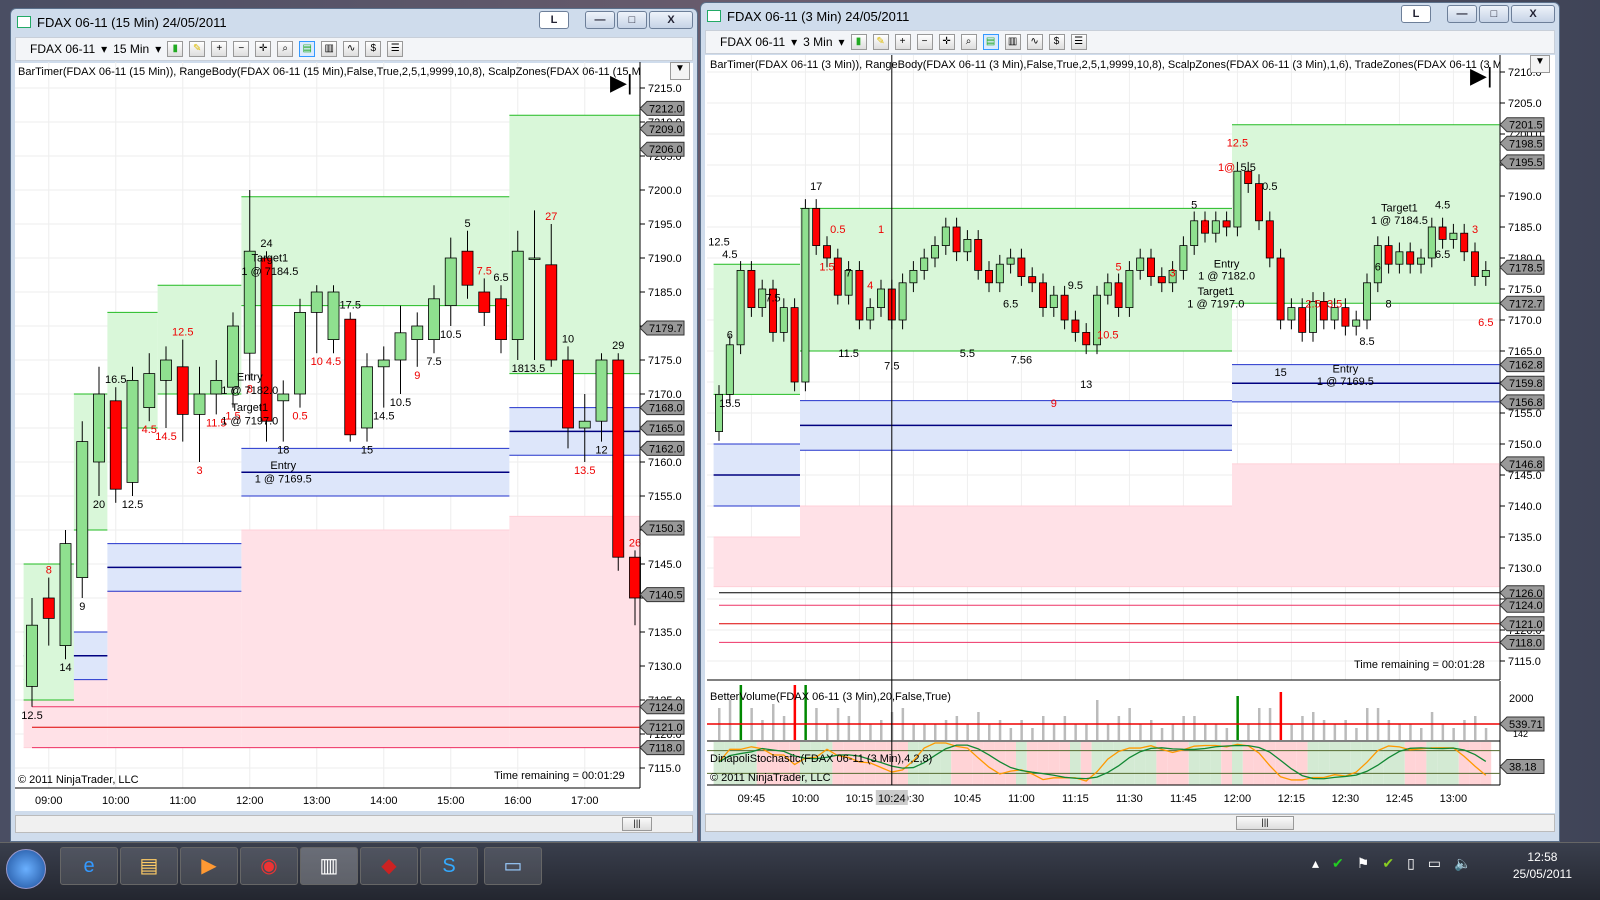 Image resolution: width=1600 pixels, height=900 pixels. I want to click on window-icon: ▭, so click(513, 866).